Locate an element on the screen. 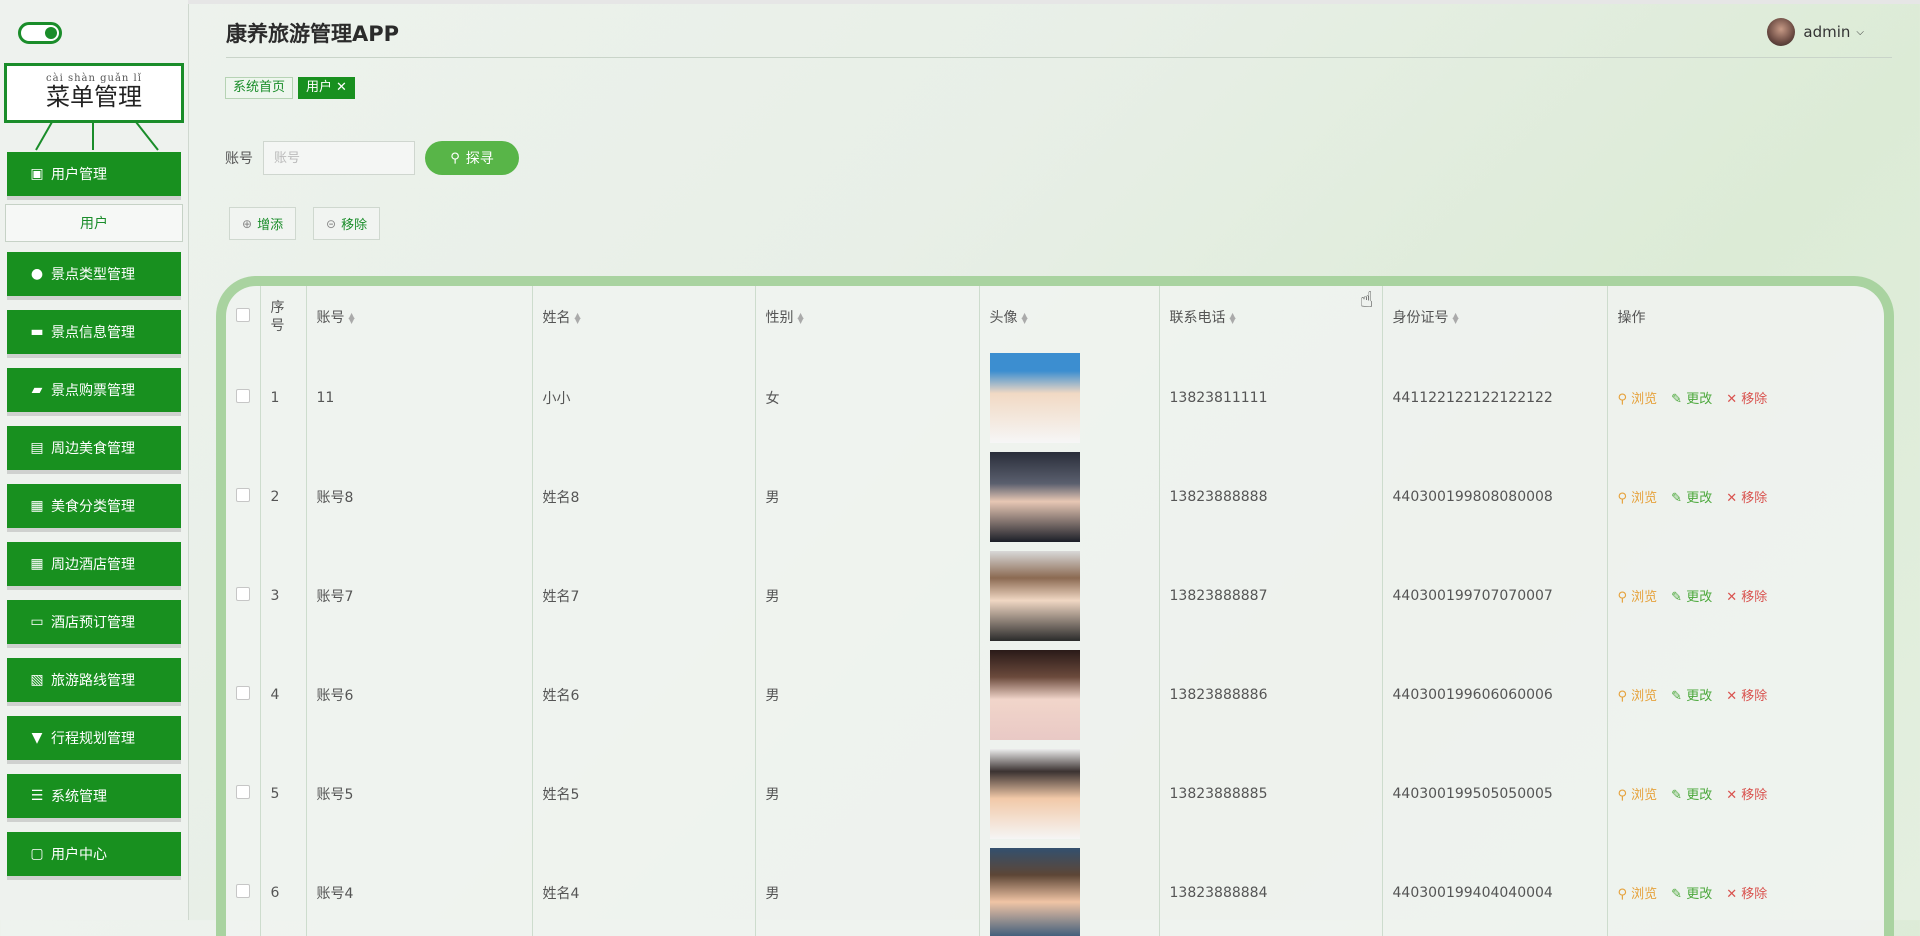 This screenshot has width=1920, height=936. plus-circle-icon: ⊕ is located at coordinates (247, 224).